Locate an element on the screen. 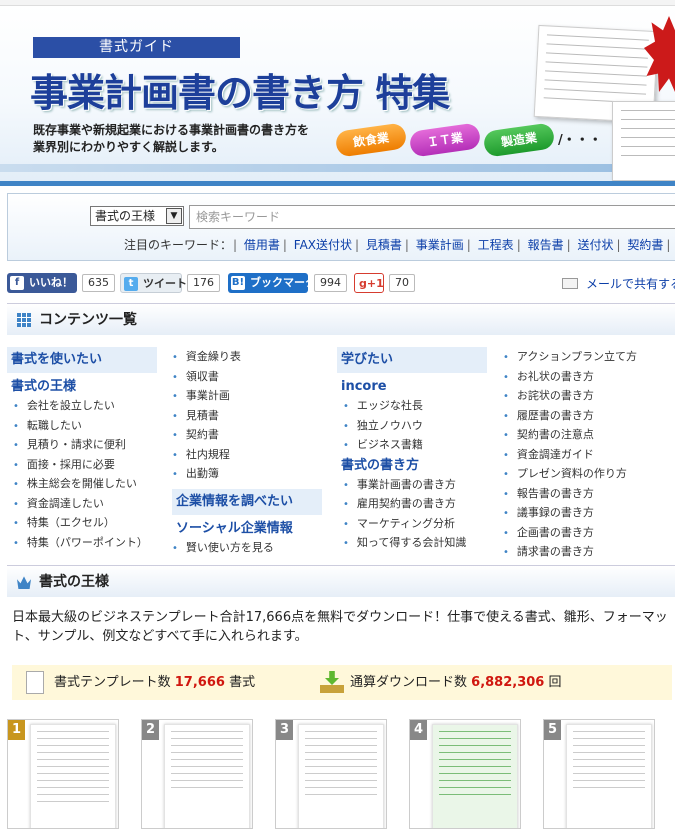 The width and height of the screenshot is (675, 829). ranking-thumbnail: 4 is located at coordinates (465, 774).